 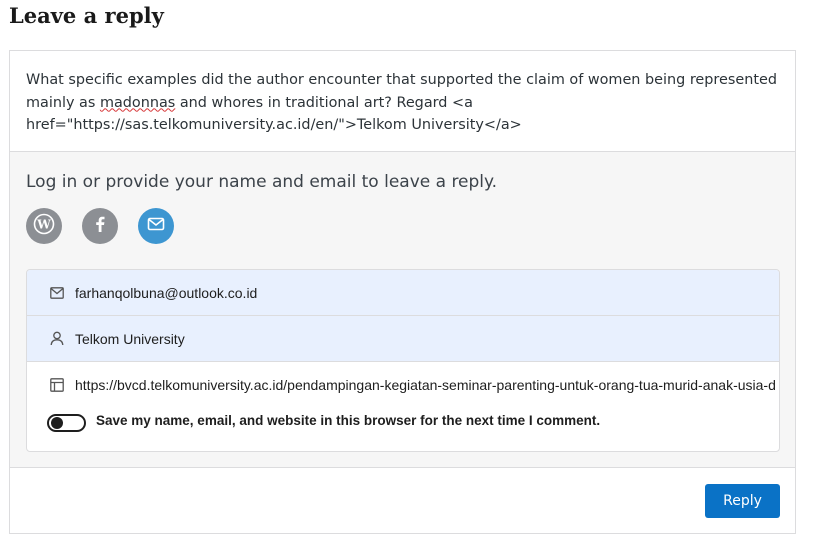 I want to click on website-icon, so click(x=57, y=385).